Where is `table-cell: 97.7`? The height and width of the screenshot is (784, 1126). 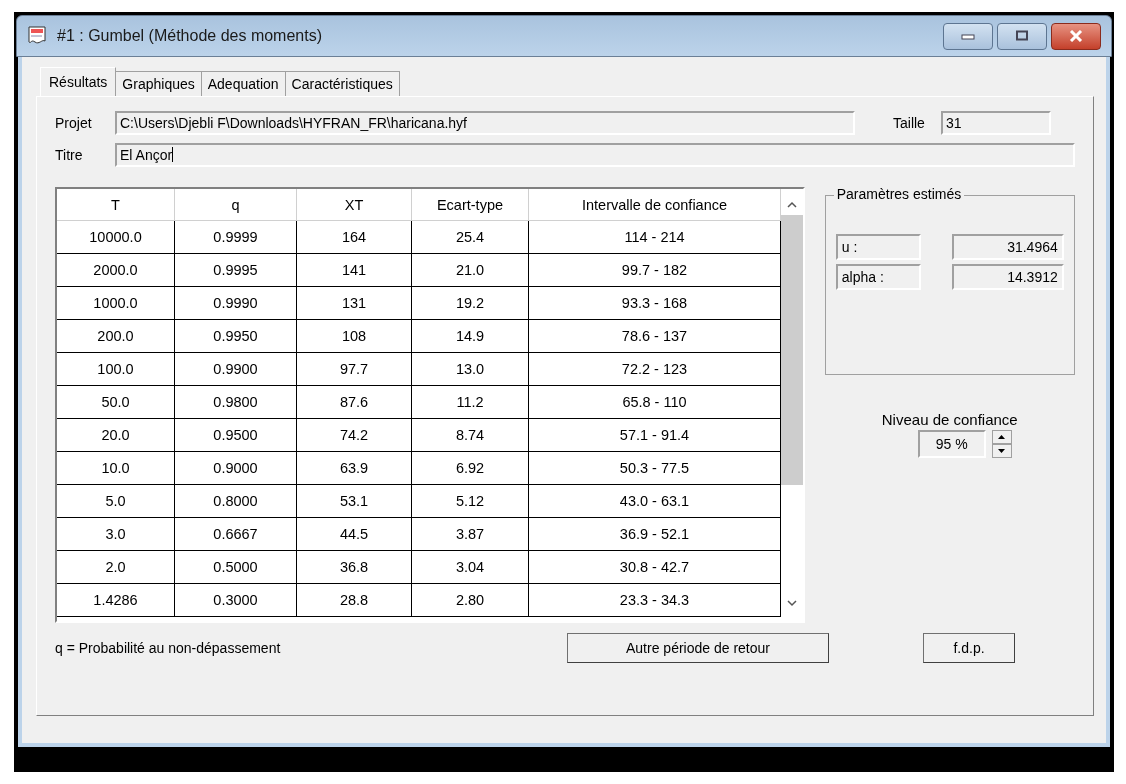
table-cell: 97.7 is located at coordinates (354, 369).